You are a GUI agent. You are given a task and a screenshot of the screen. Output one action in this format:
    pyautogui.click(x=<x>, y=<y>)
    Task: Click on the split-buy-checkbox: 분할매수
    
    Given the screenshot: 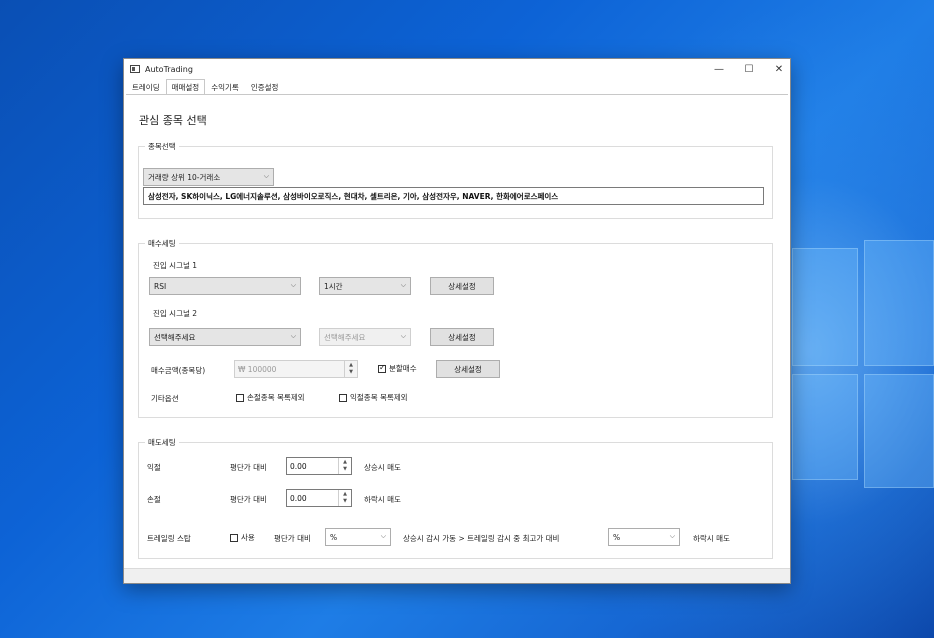 What is the action you would take?
    pyautogui.click(x=397, y=368)
    